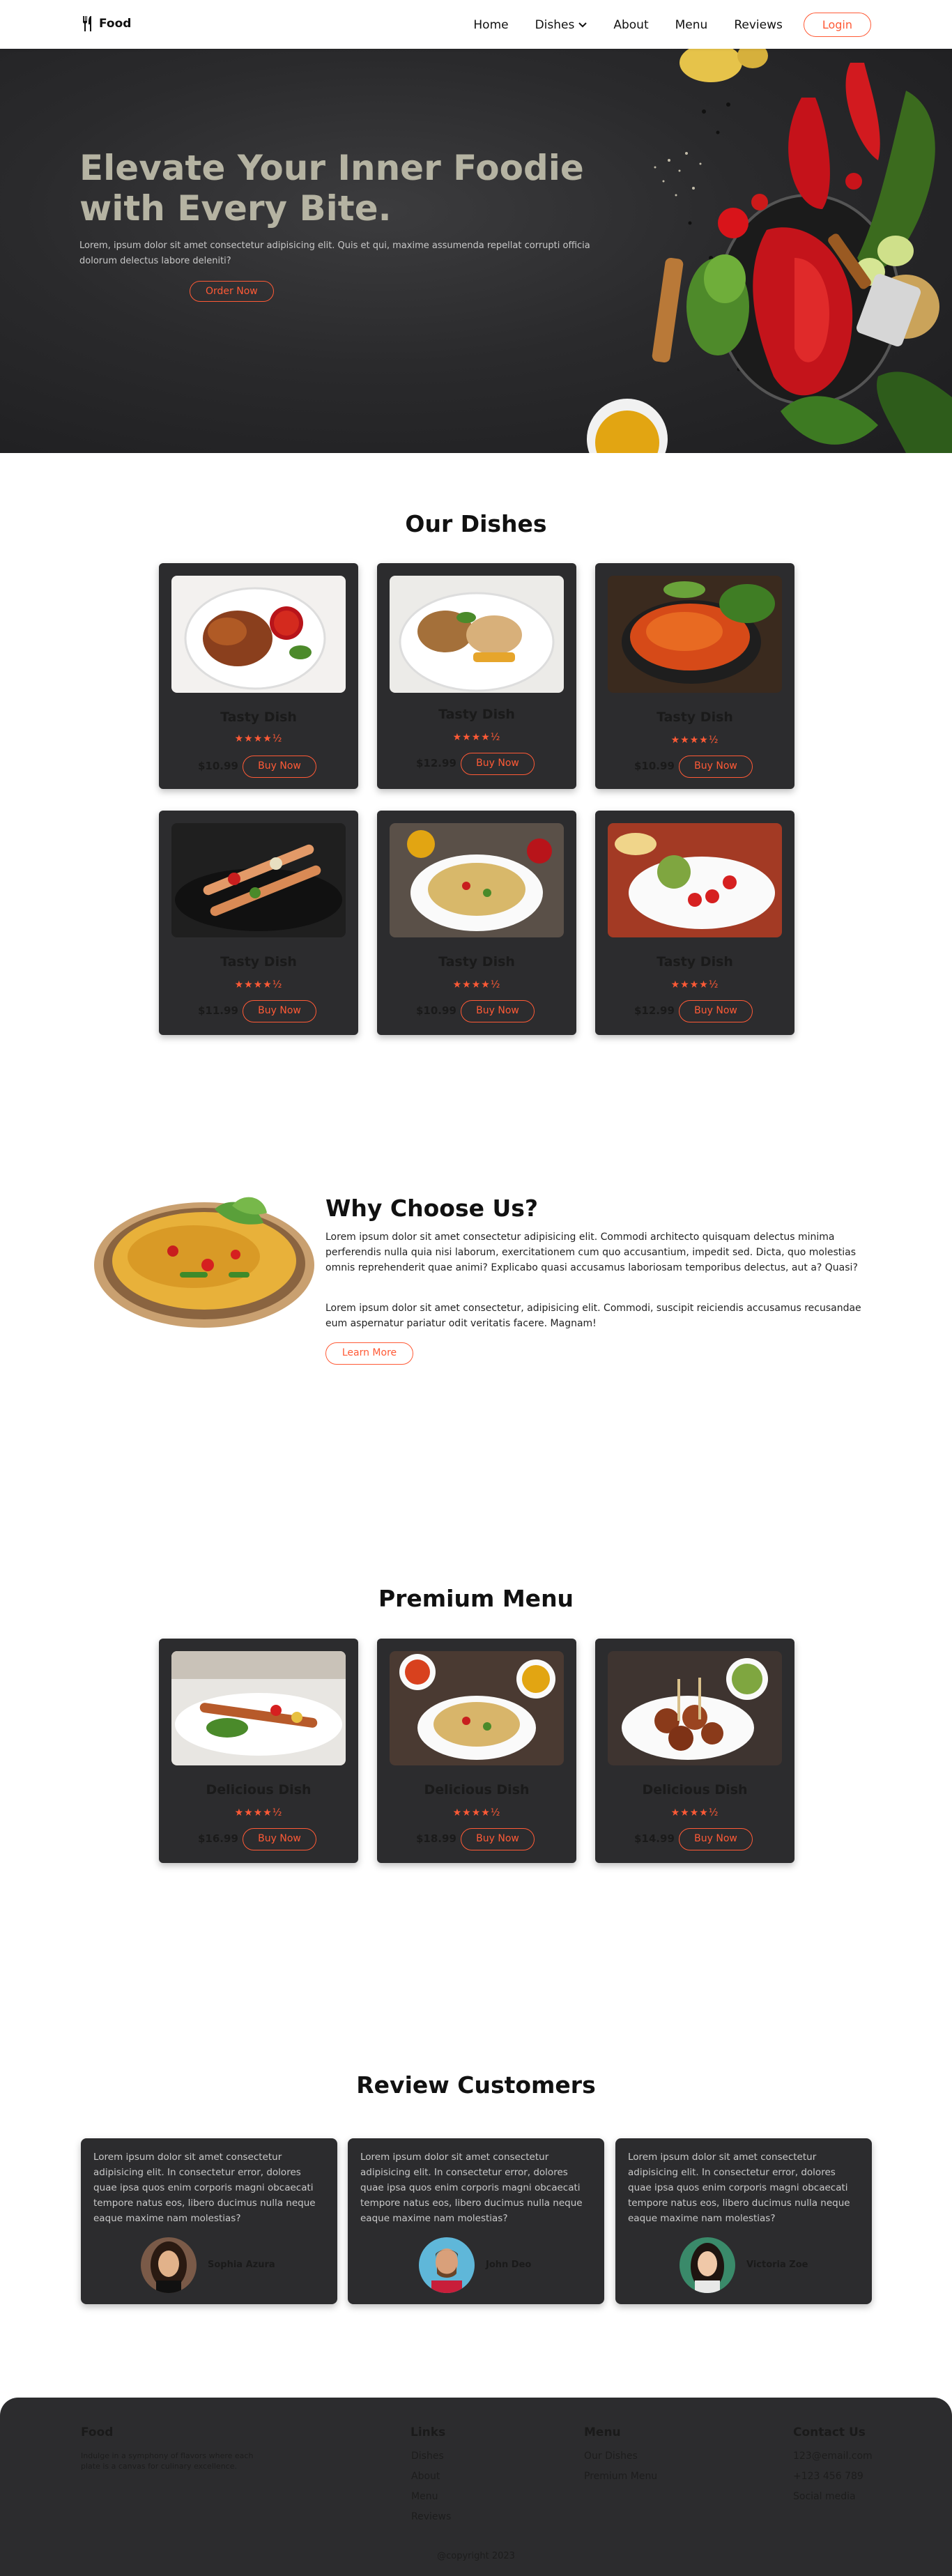 The image size is (952, 2576). What do you see at coordinates (828, 2476) in the screenshot?
I see `footer-contact-phone: +123 456 789` at bounding box center [828, 2476].